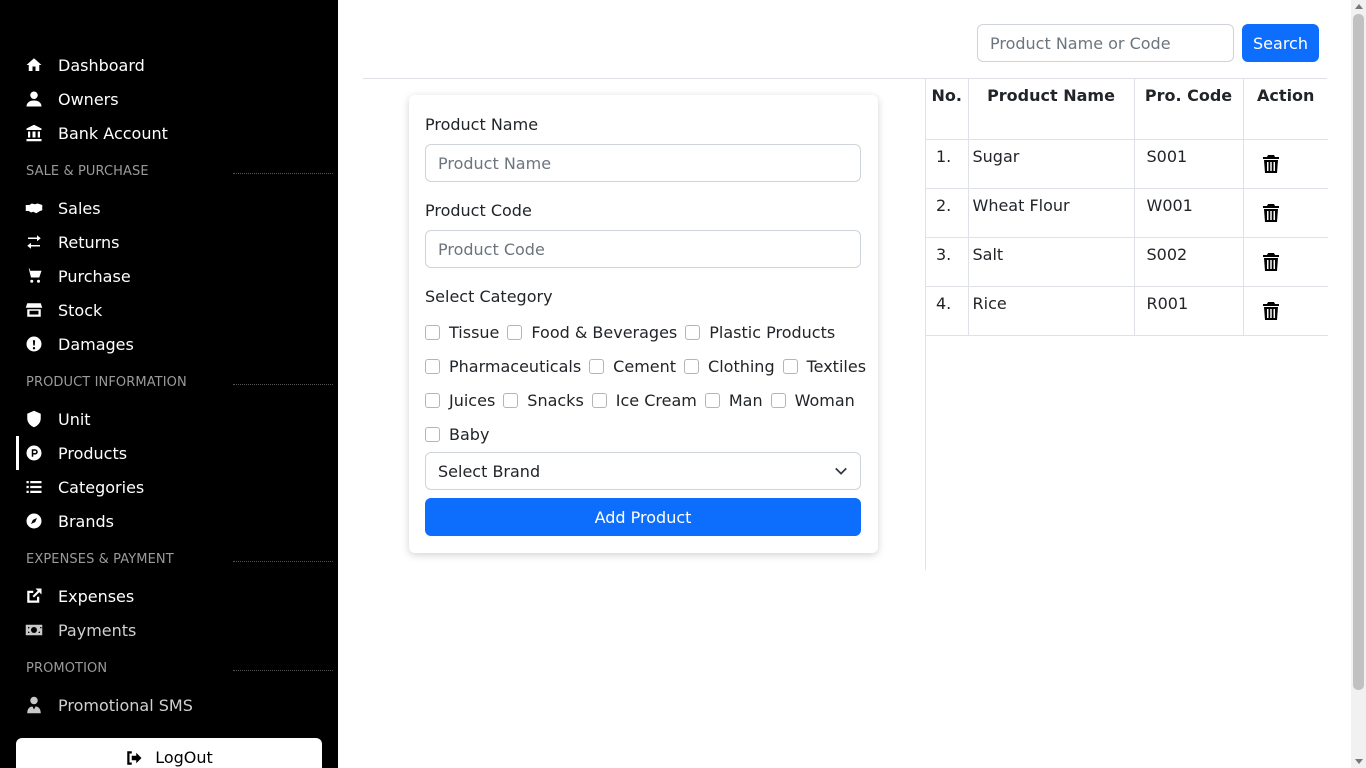 The width and height of the screenshot is (1366, 768). What do you see at coordinates (947, 109) in the screenshot?
I see `header-no: No.` at bounding box center [947, 109].